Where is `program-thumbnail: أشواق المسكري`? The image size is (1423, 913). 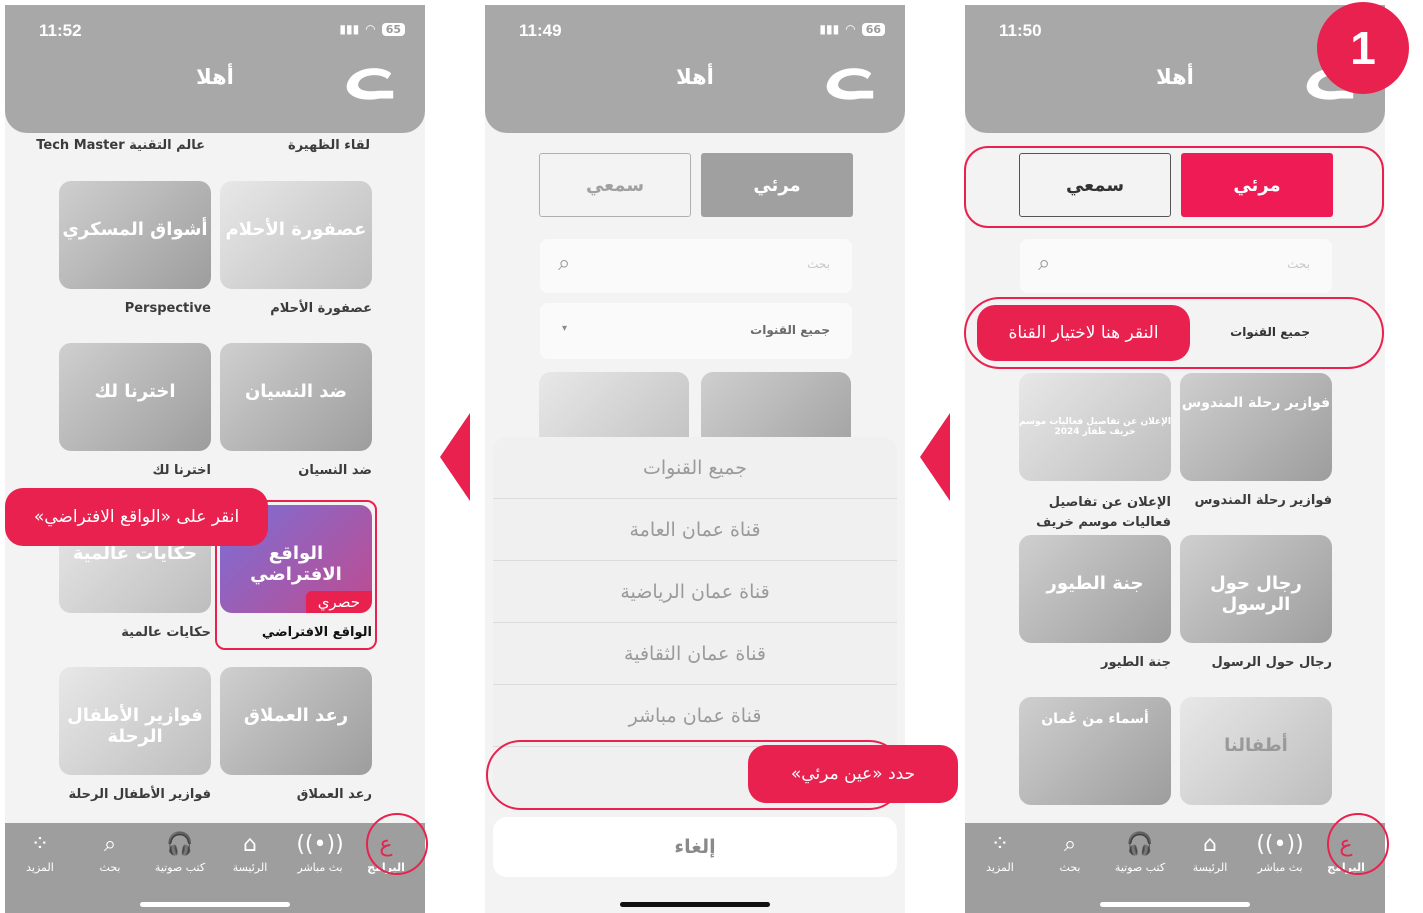 program-thumbnail: أشواق المسكري is located at coordinates (135, 235).